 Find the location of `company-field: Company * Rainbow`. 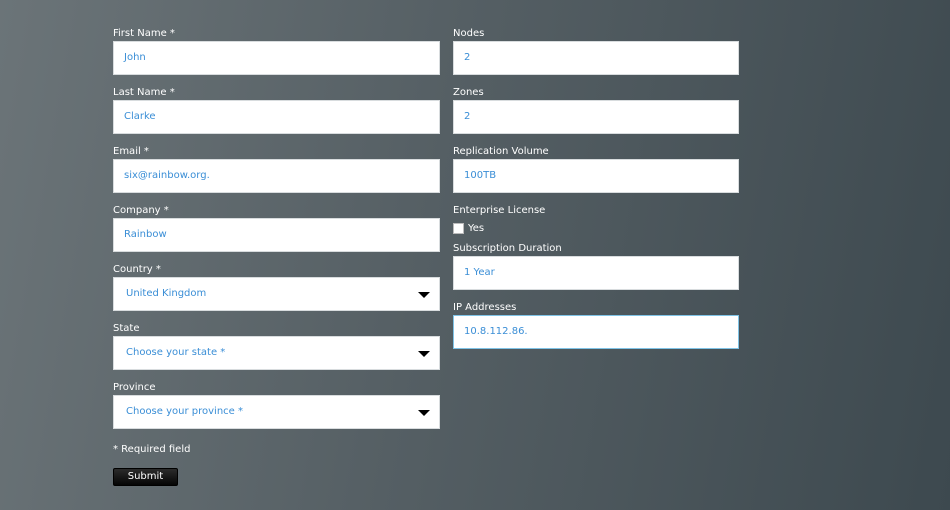

company-field: Company * Rainbow is located at coordinates (276, 228).